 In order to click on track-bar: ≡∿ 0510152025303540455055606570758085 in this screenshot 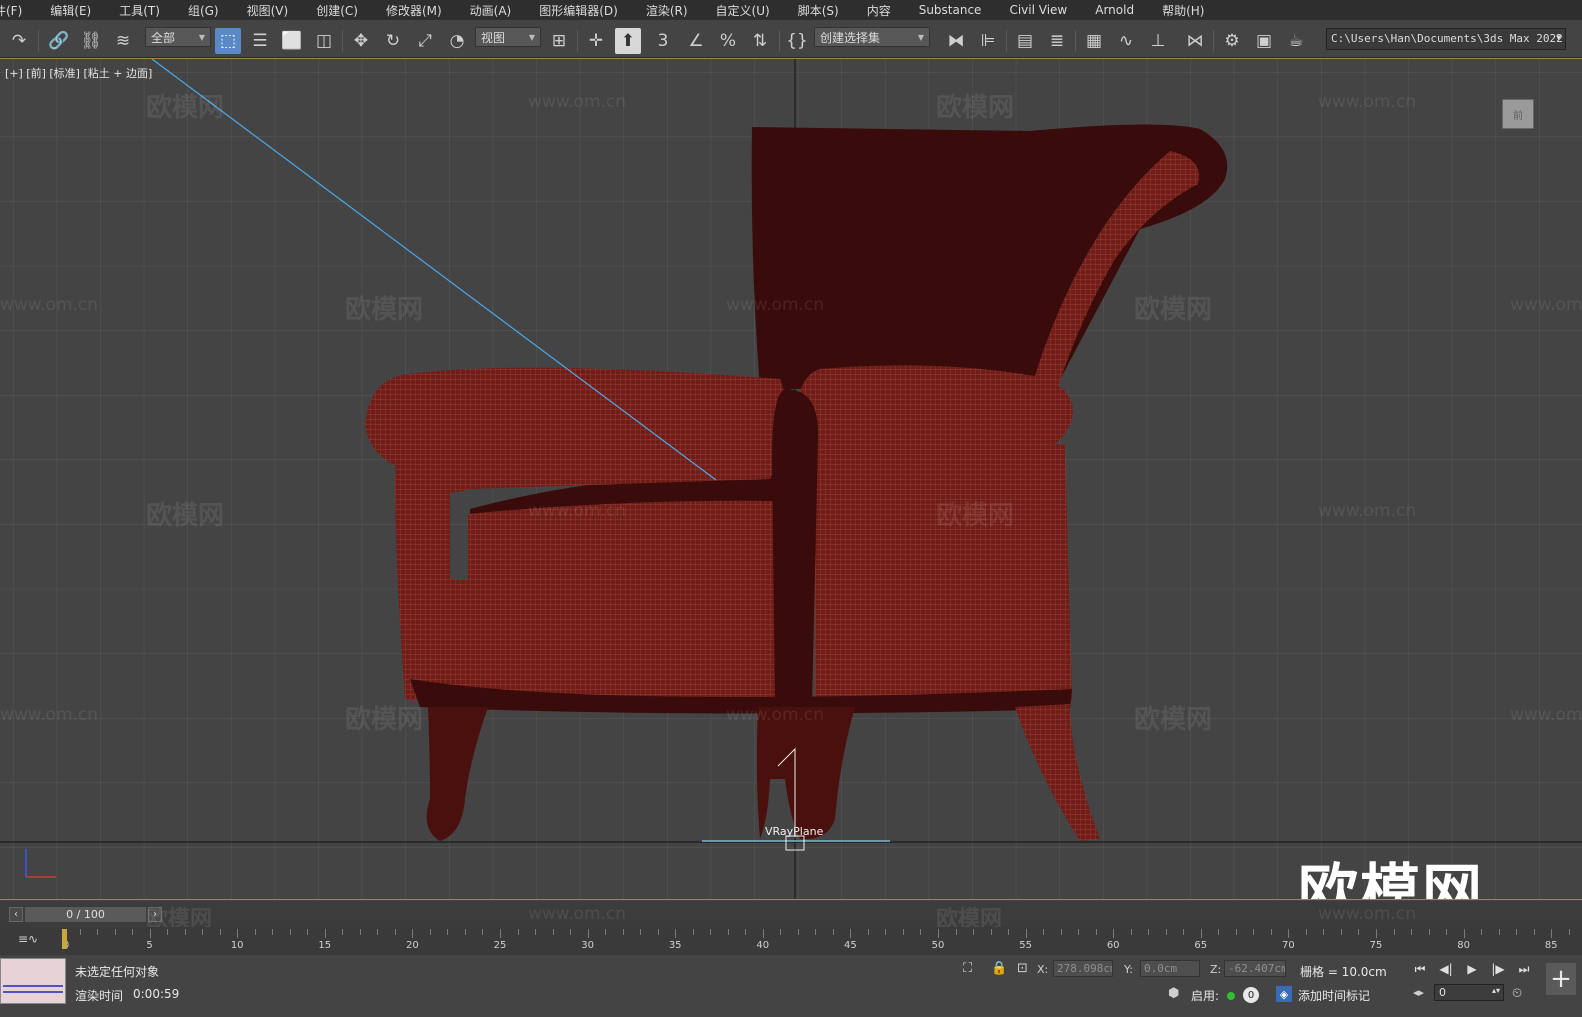, I will do `click(791, 941)`.